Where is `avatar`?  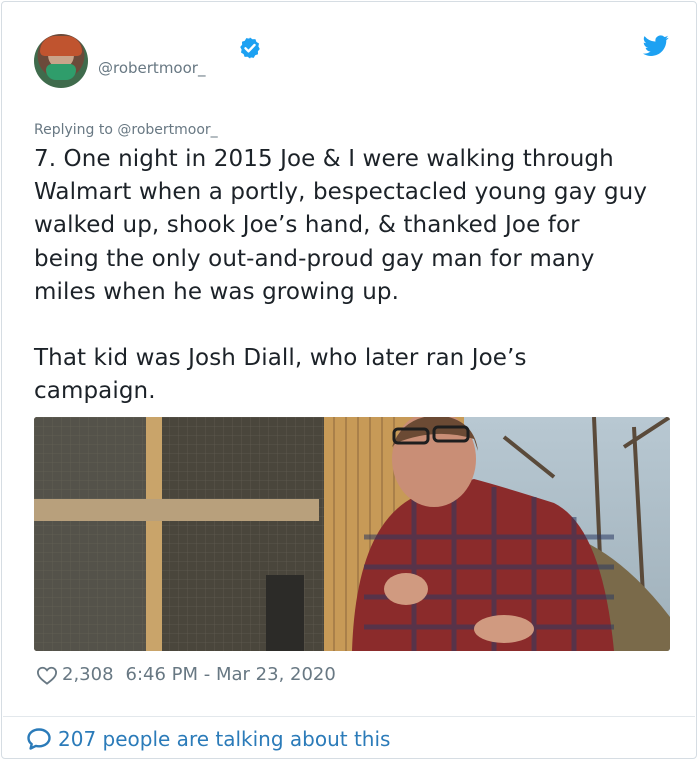
avatar is located at coordinates (61, 61).